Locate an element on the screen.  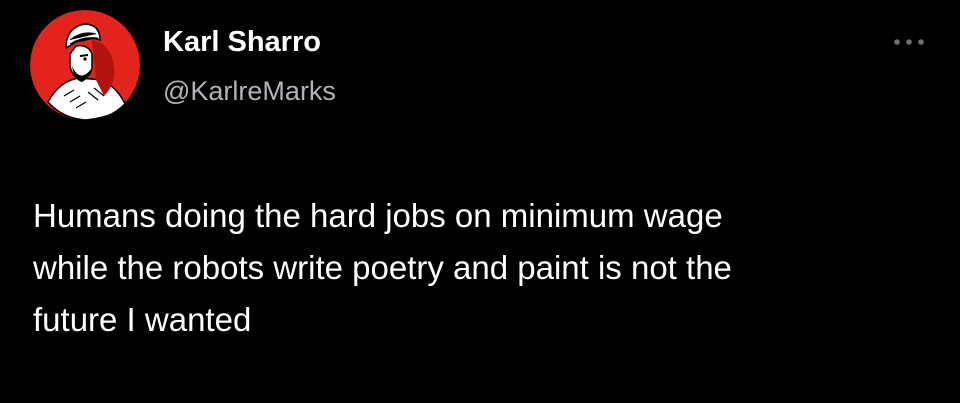
more-options-button is located at coordinates (909, 42).